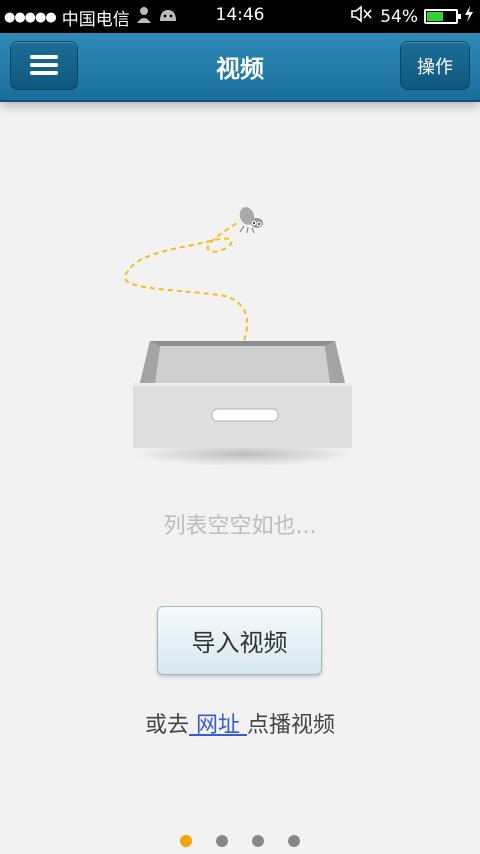 The image size is (480, 854). Describe the element at coordinates (251, 220) in the screenshot. I see `fly-icon` at that location.